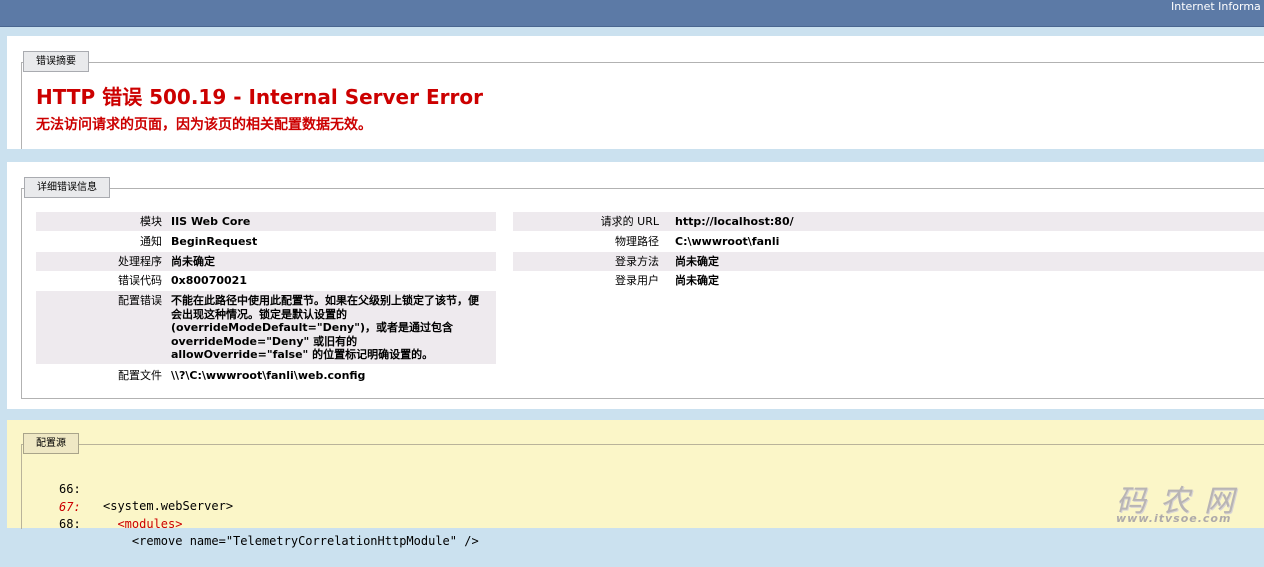  What do you see at coordinates (888, 280) in the screenshot?
I see `detail-row-logon-user: 登录用户 尚未确定` at bounding box center [888, 280].